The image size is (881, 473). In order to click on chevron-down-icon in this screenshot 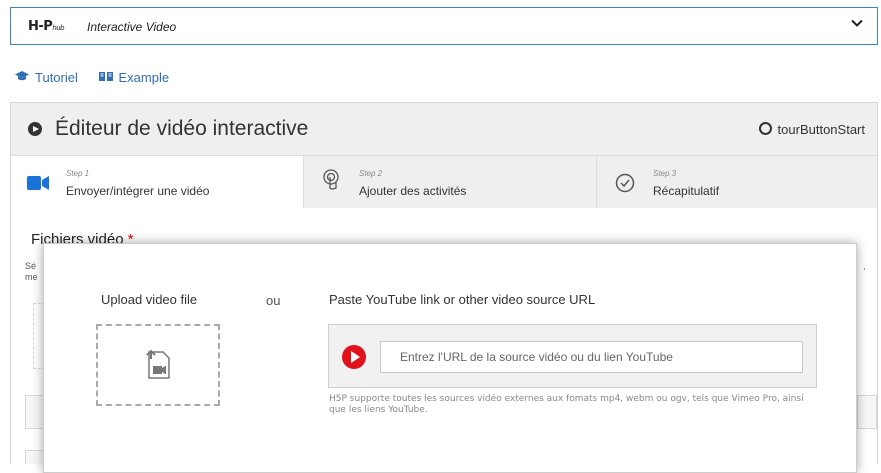, I will do `click(857, 24)`.